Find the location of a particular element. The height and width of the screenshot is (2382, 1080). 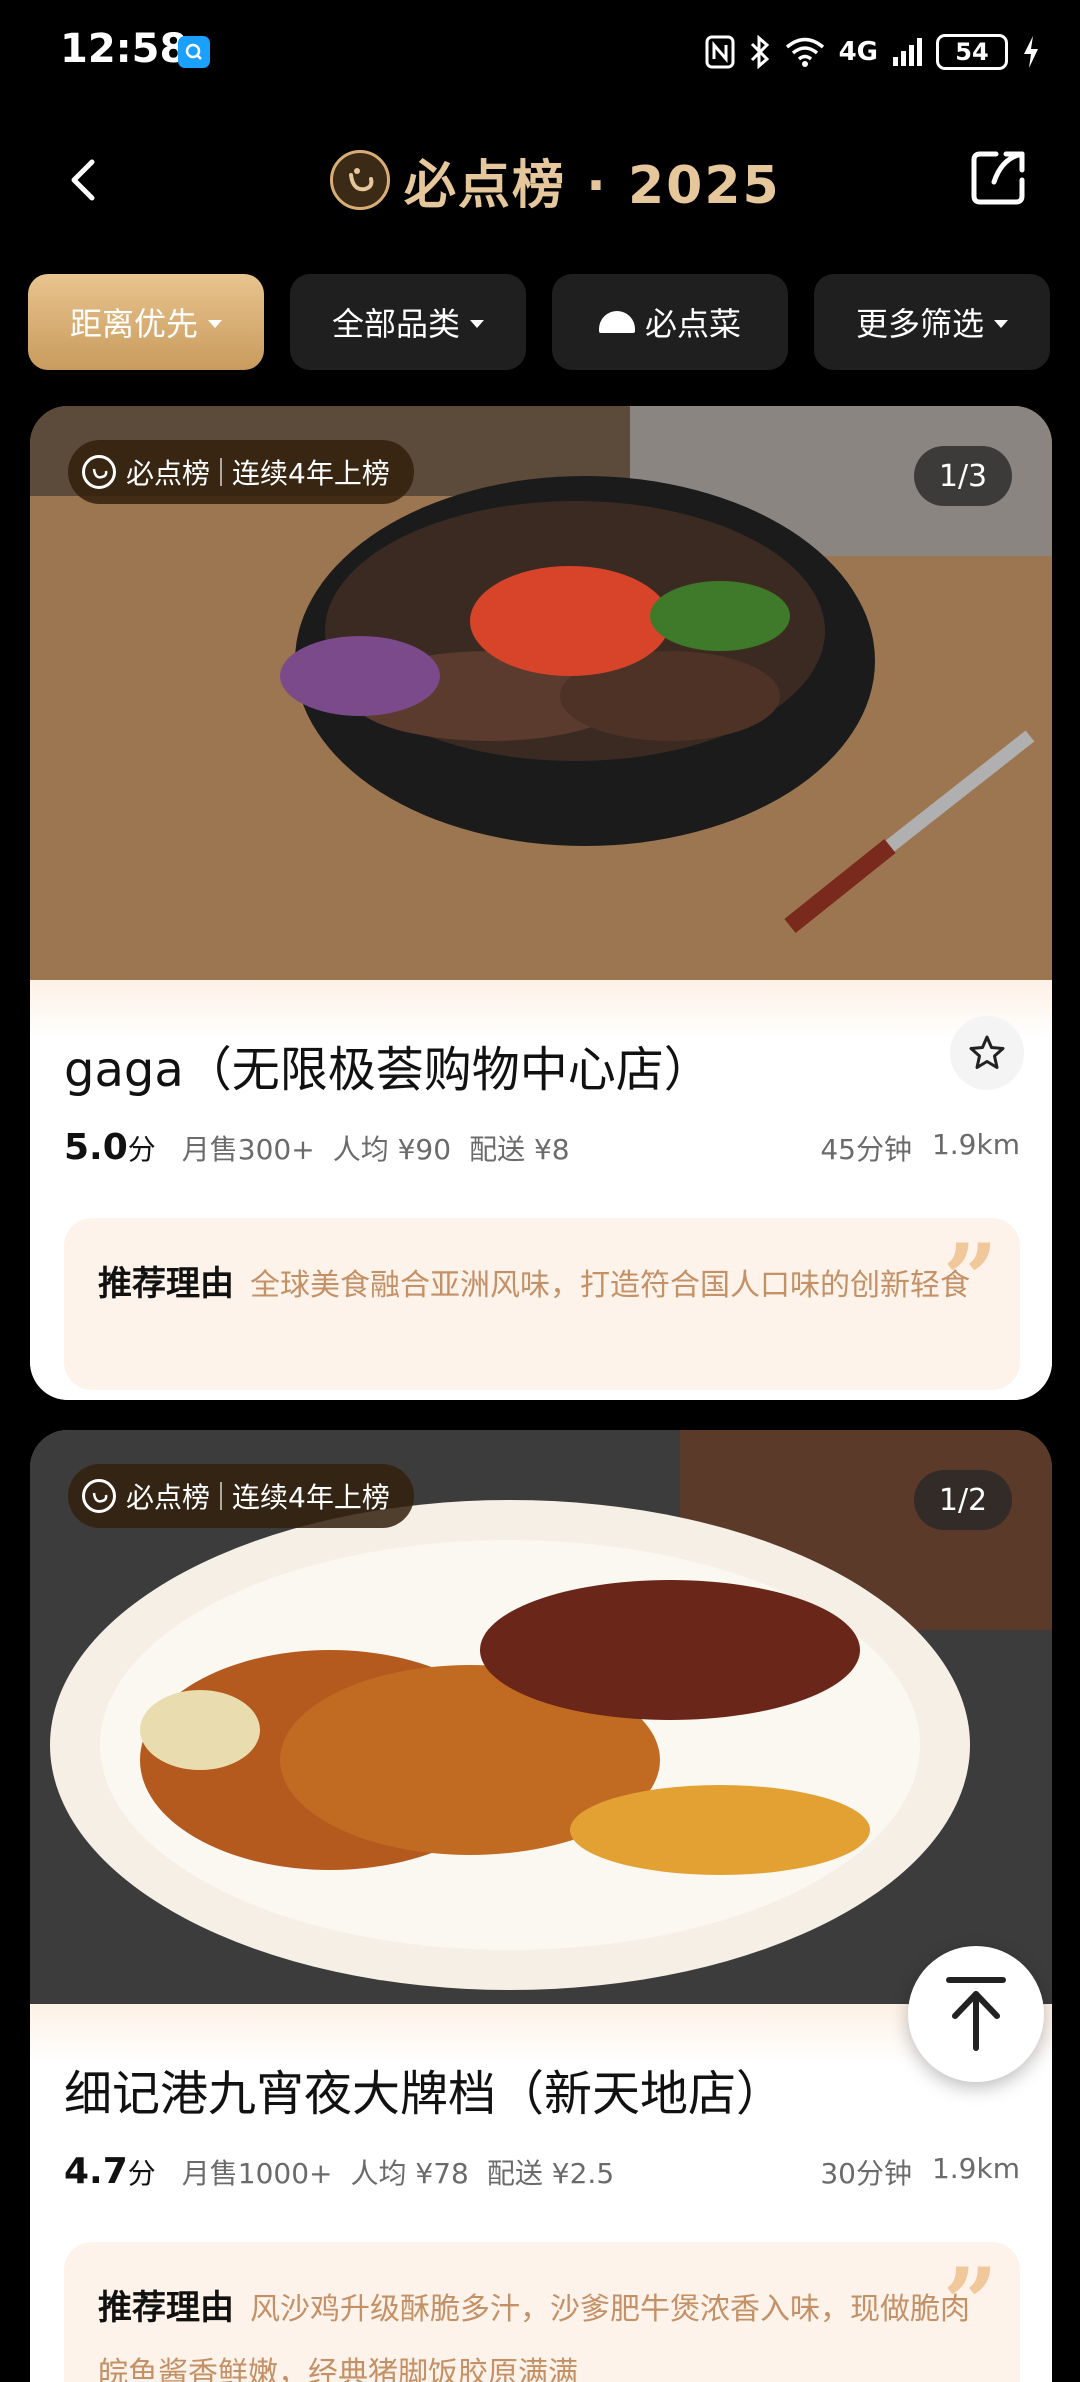

page-title-text: 必点榜 · 2025 is located at coordinates (592, 185).